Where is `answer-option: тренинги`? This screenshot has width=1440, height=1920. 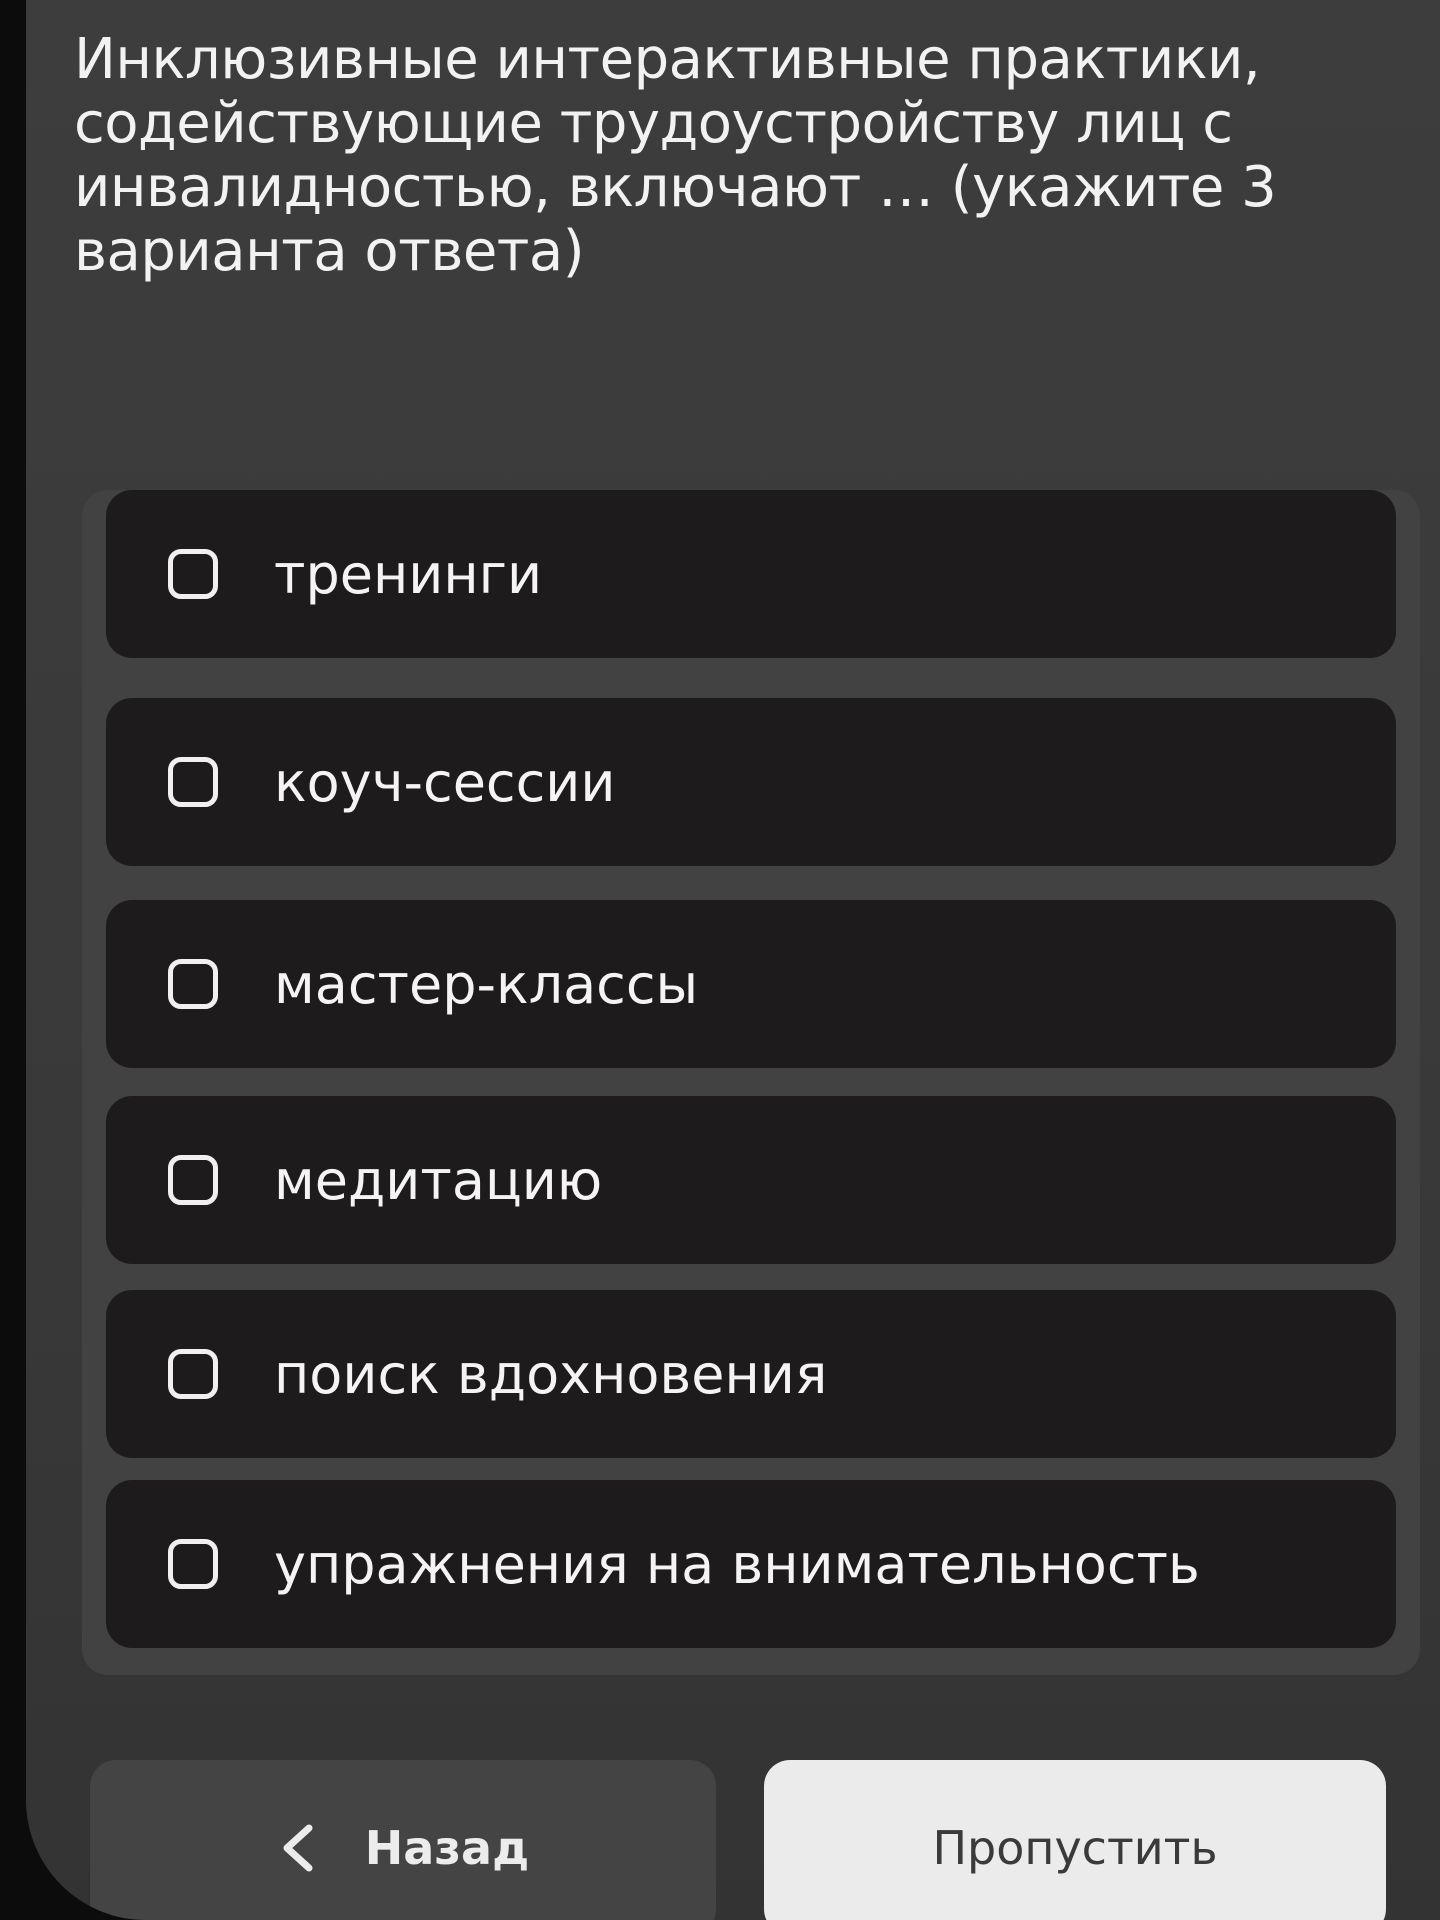 answer-option: тренинги is located at coordinates (751, 574).